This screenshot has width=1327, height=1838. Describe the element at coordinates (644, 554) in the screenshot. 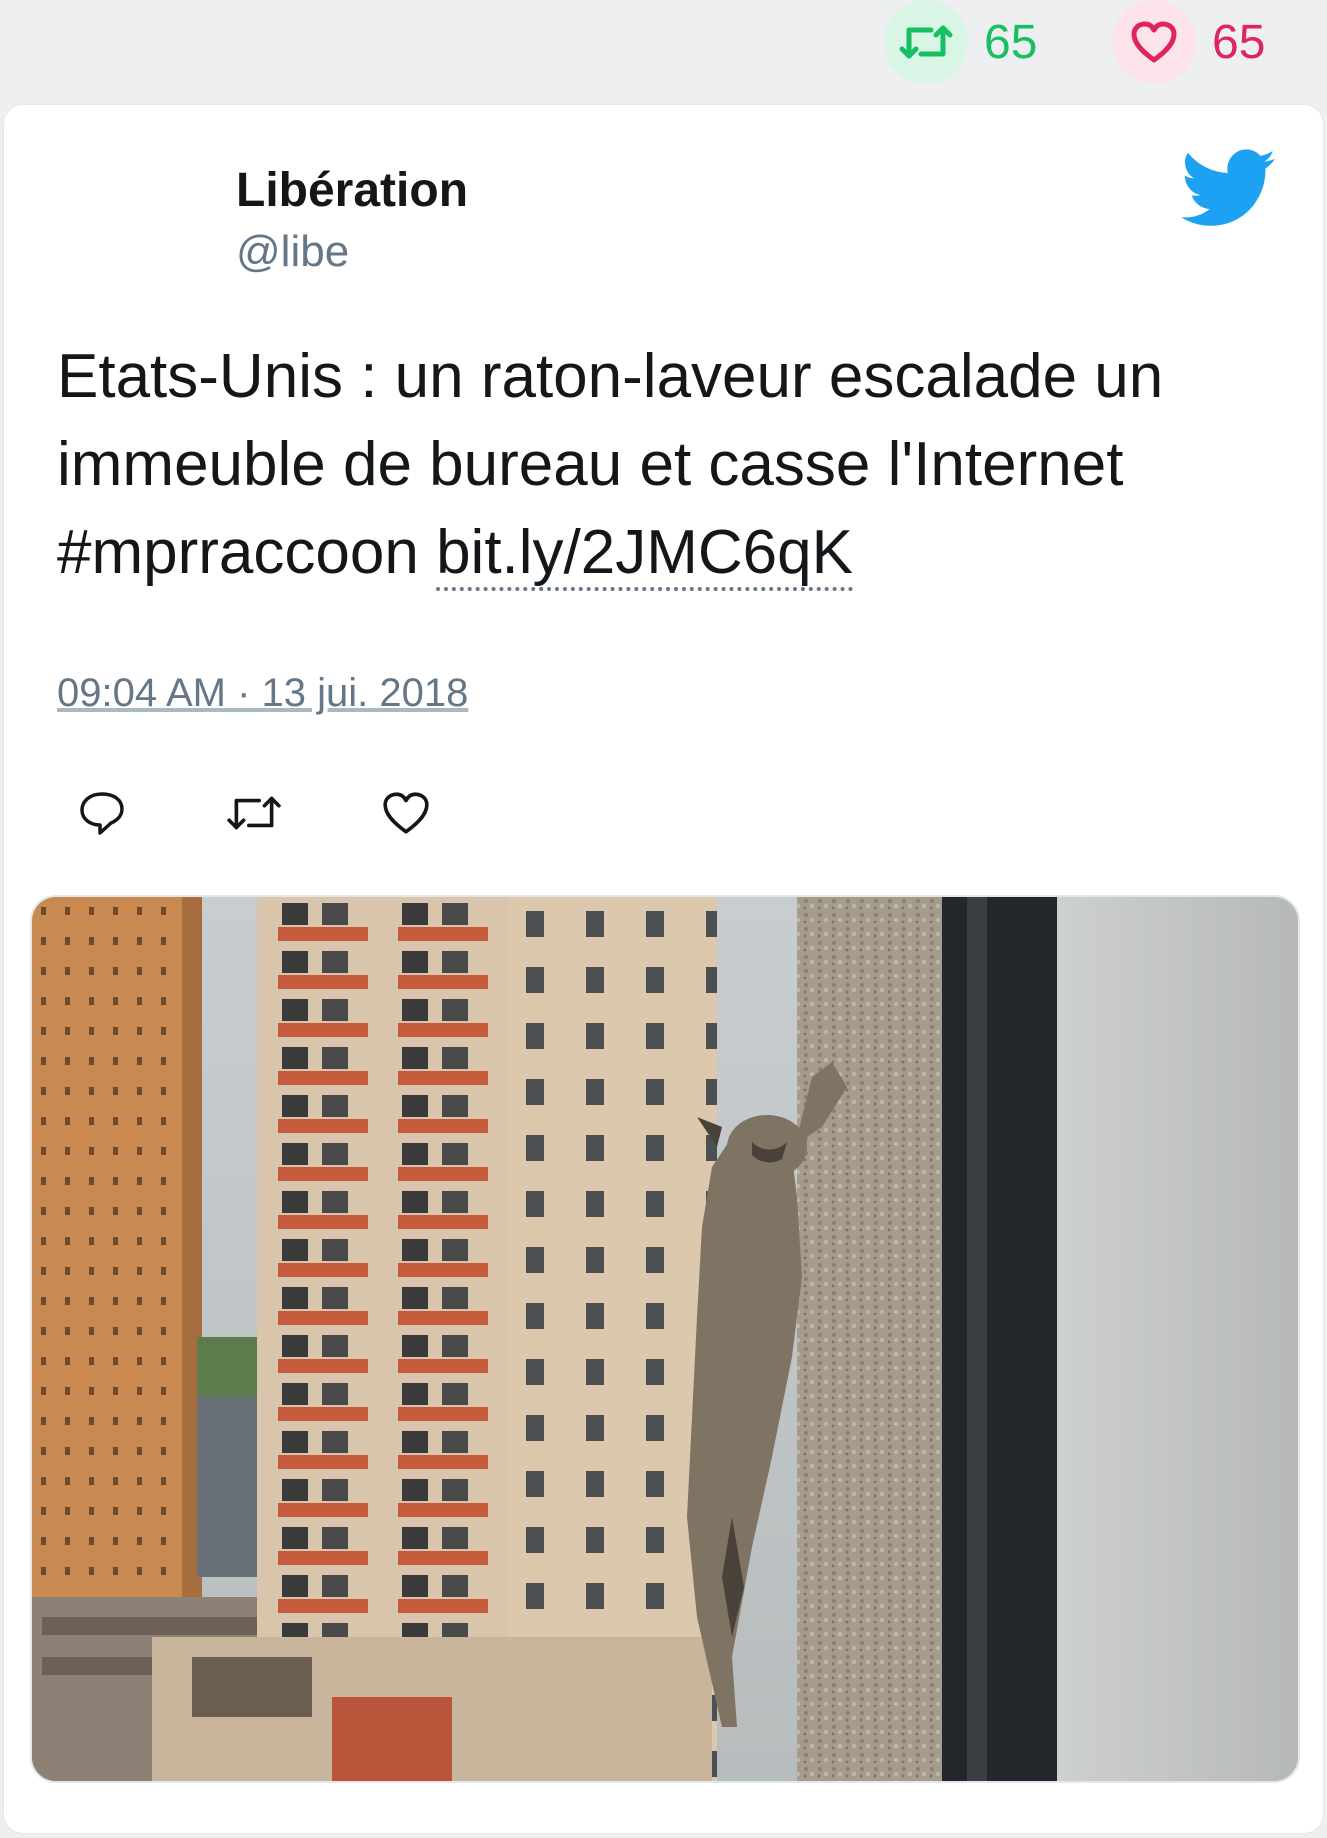

I see `tweet-link: bit.ly/2JMC6qK` at that location.